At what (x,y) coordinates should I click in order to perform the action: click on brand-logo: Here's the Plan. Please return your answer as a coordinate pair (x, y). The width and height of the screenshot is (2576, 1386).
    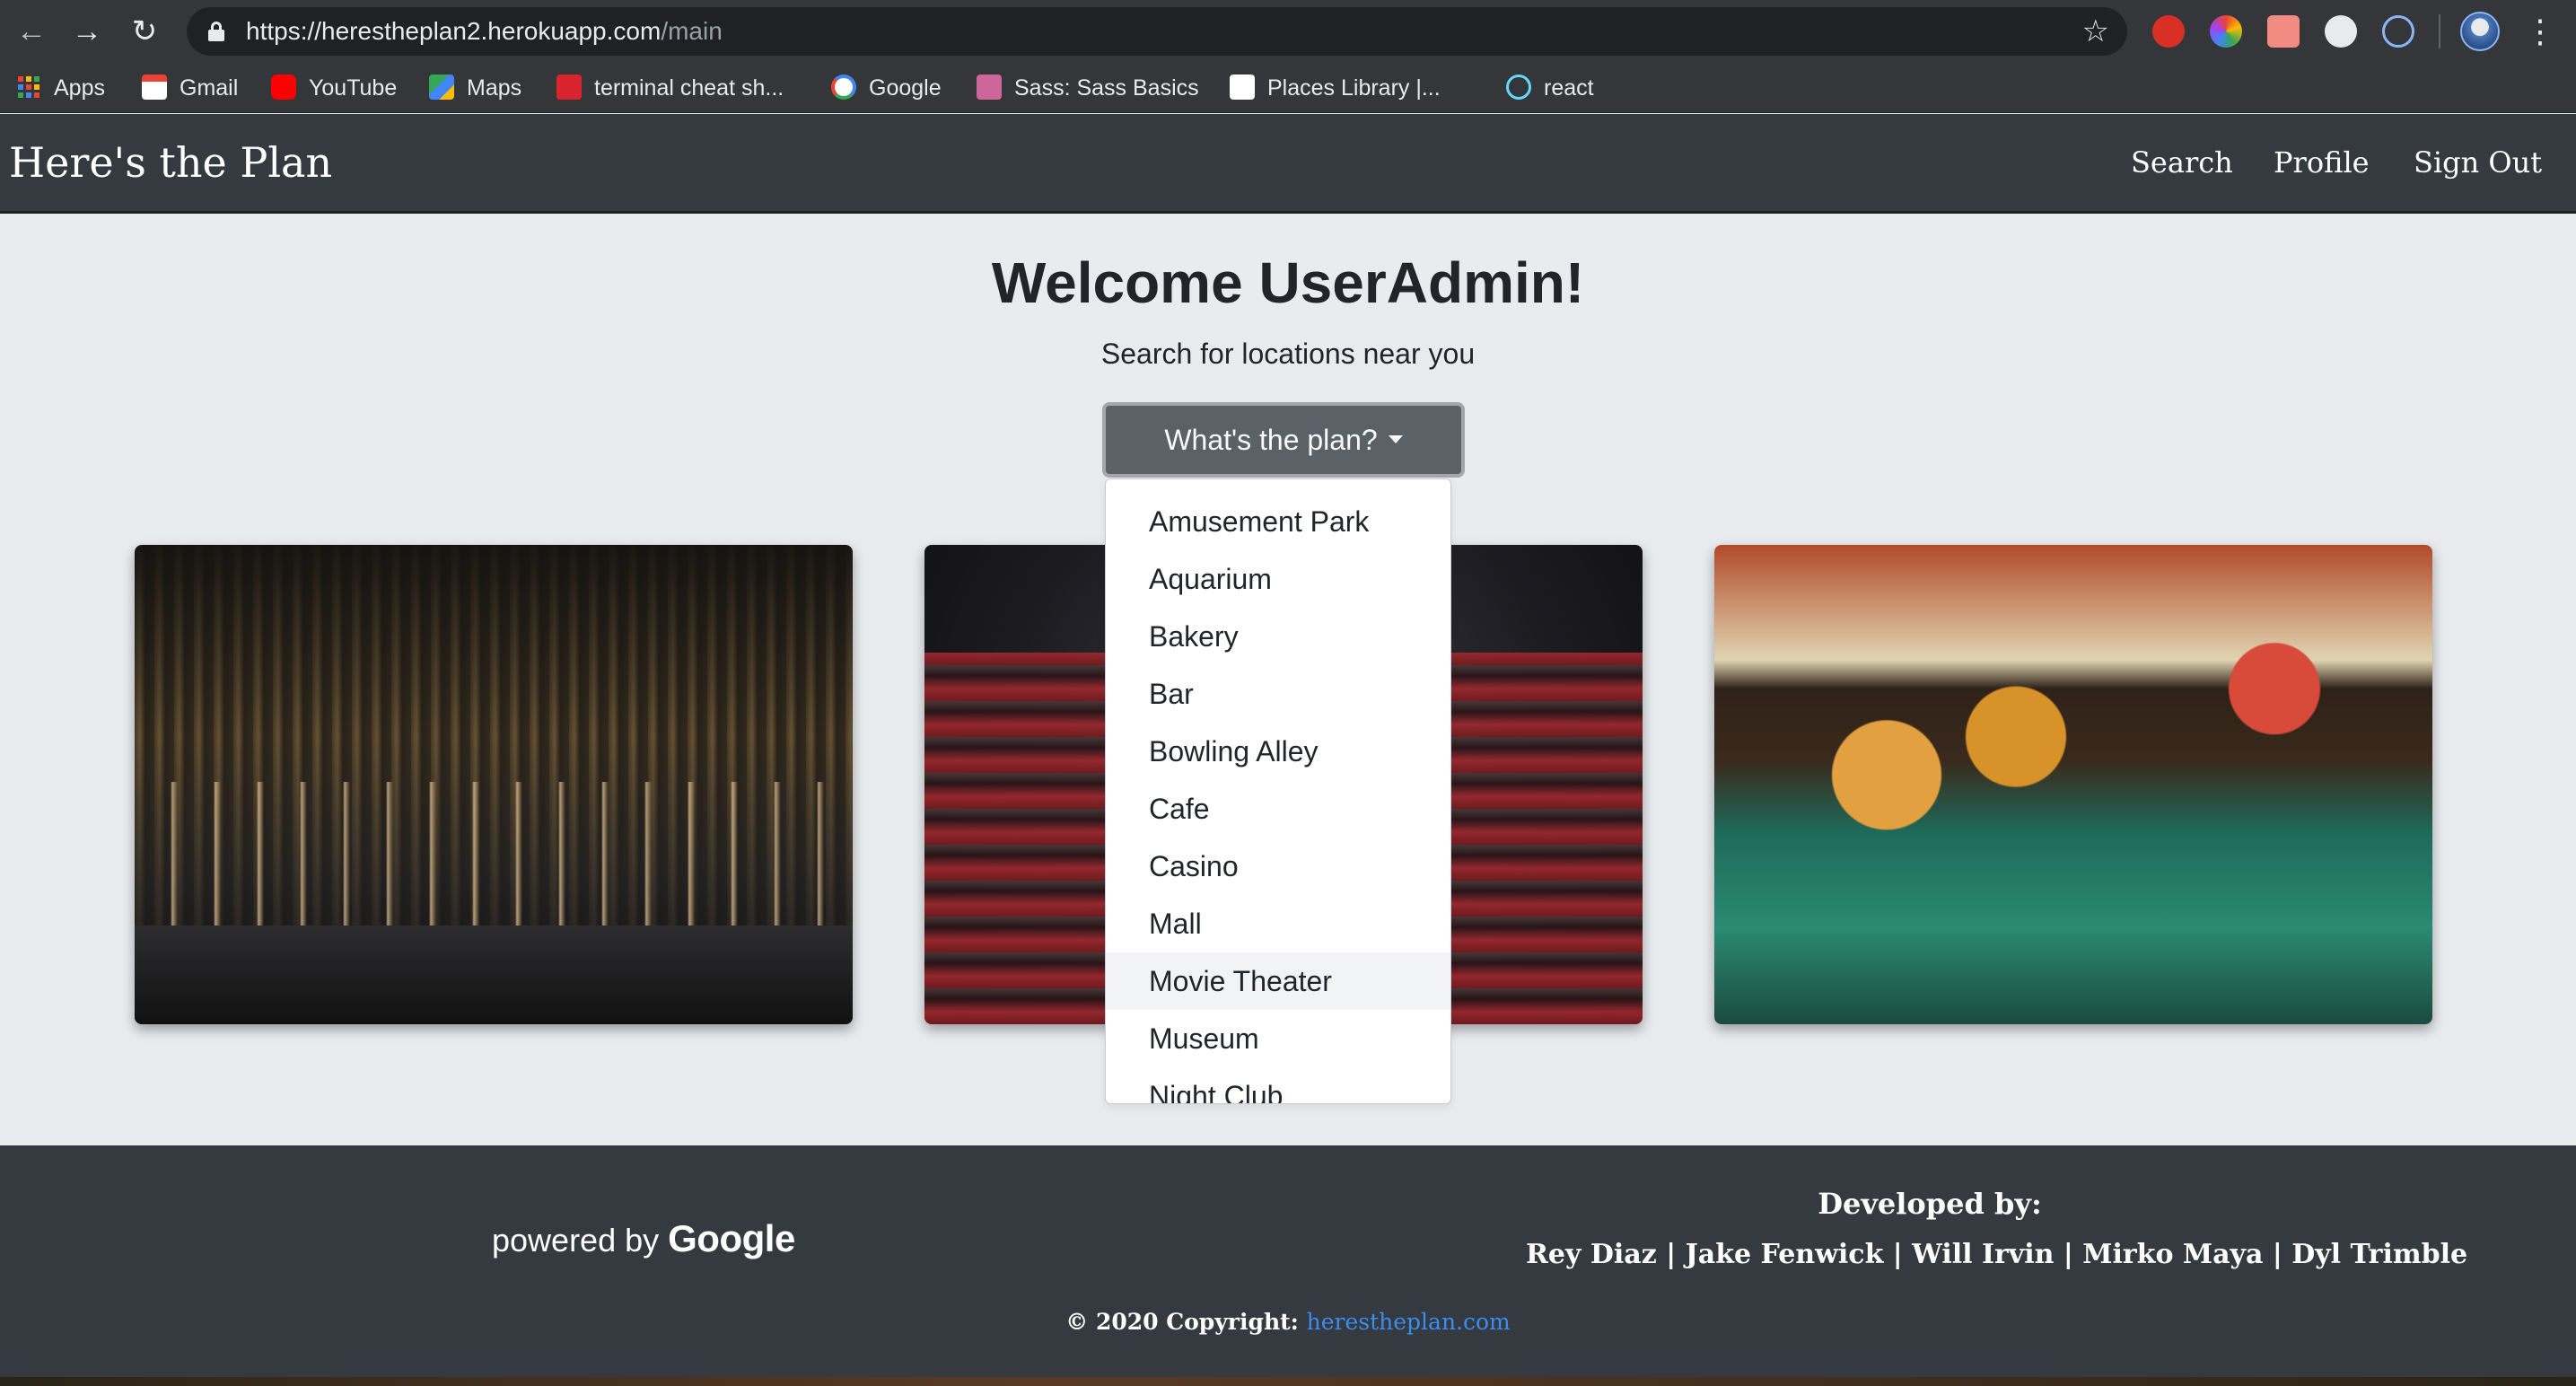
    Looking at the image, I should click on (170, 162).